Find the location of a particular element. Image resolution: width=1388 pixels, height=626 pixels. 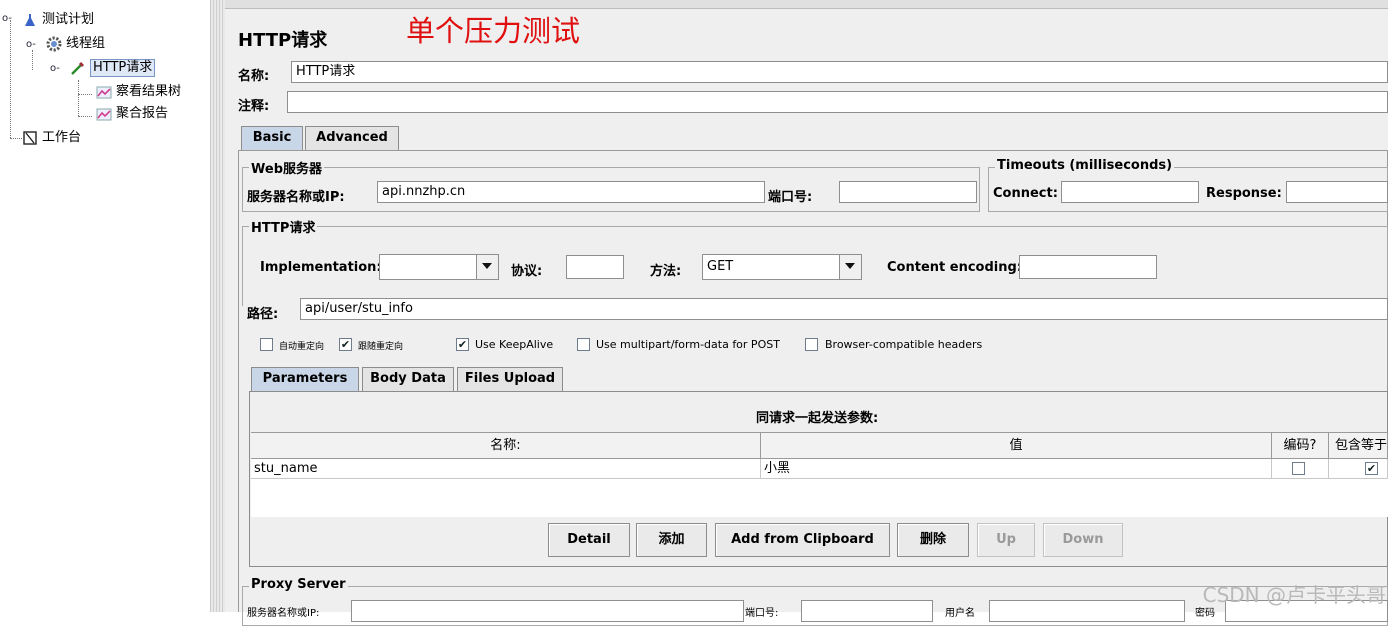

page-title: HTTP请求 is located at coordinates (283, 40).